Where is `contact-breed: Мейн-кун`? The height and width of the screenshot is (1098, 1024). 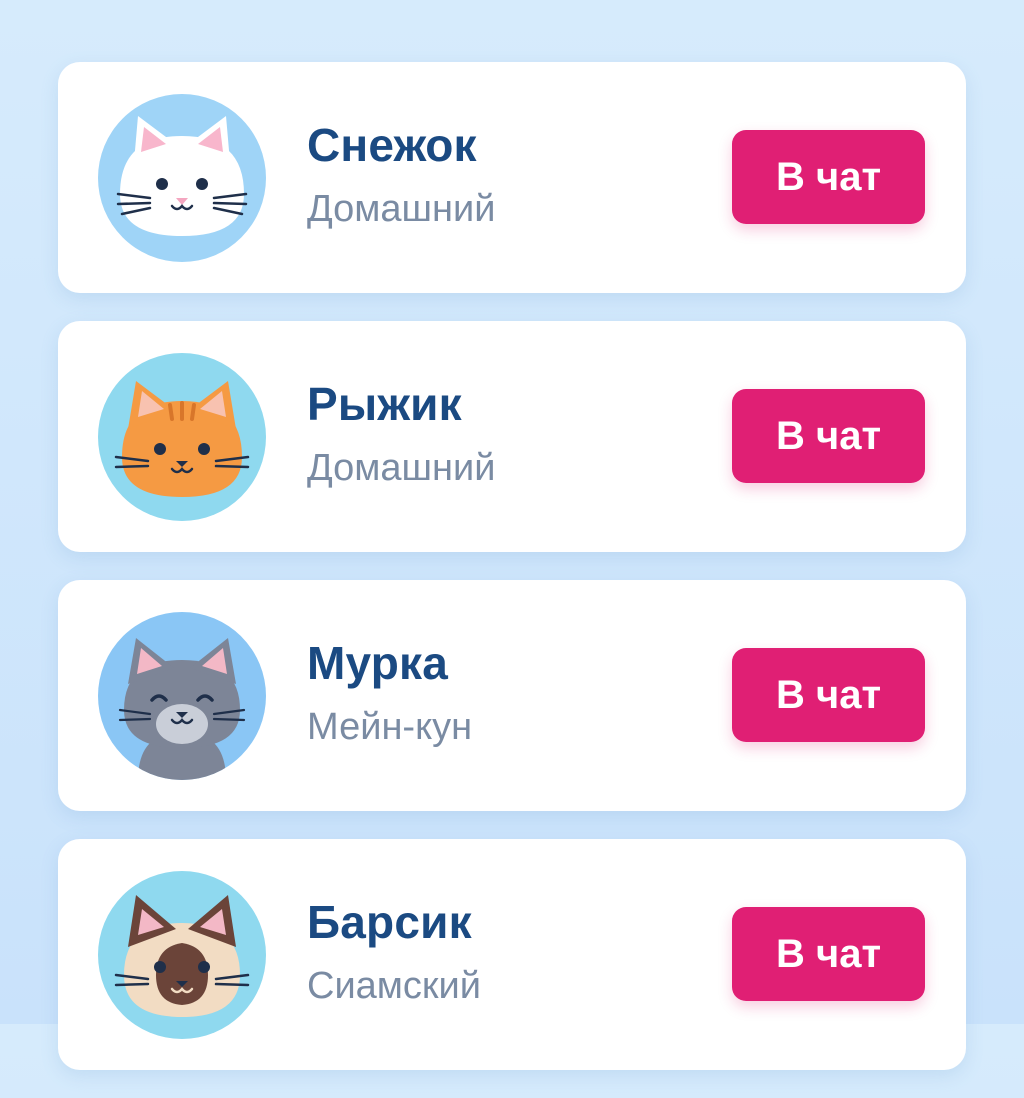 contact-breed: Мейн-кун is located at coordinates (390, 727).